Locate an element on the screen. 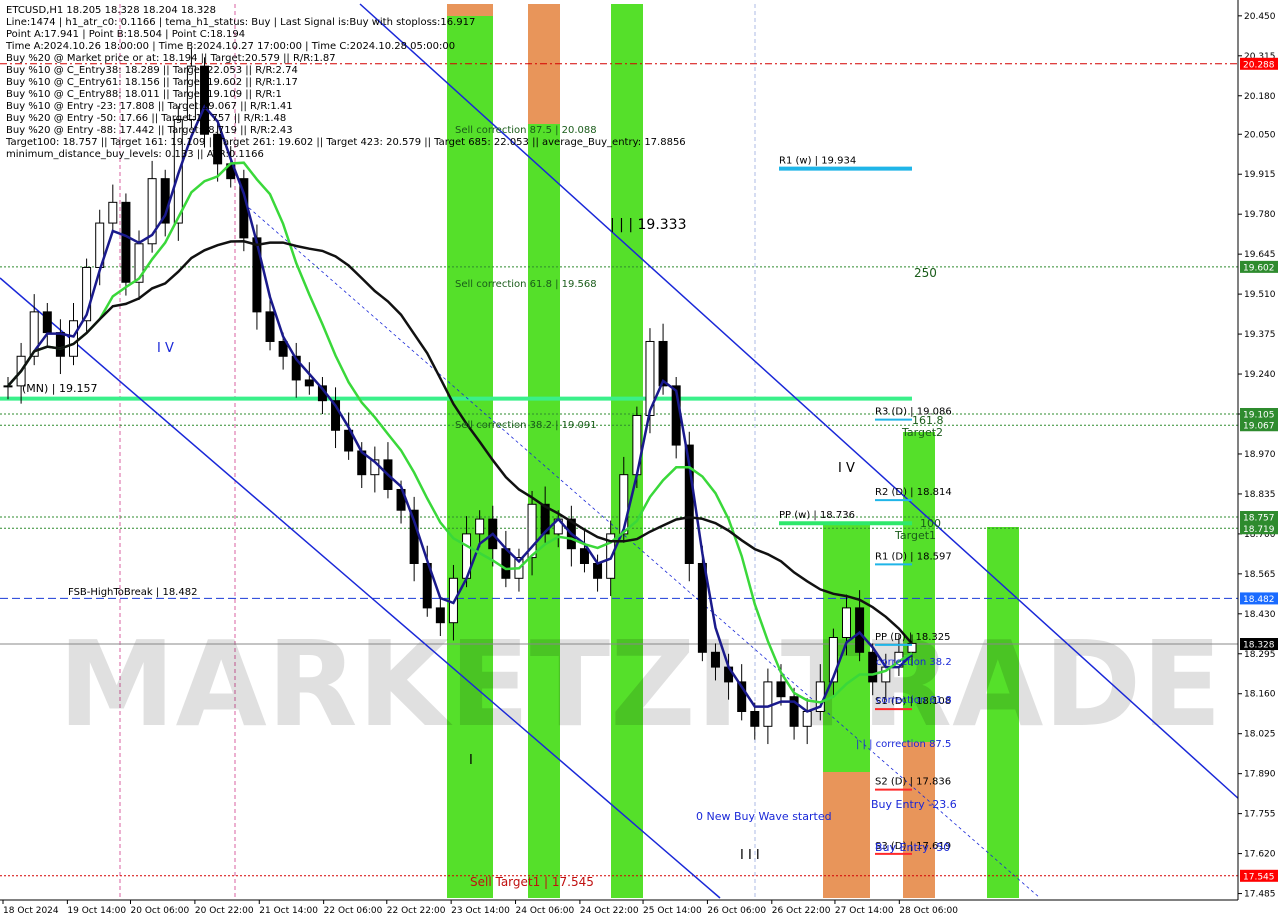  y-tick-label: 17.755 is located at coordinates (1260, 815).